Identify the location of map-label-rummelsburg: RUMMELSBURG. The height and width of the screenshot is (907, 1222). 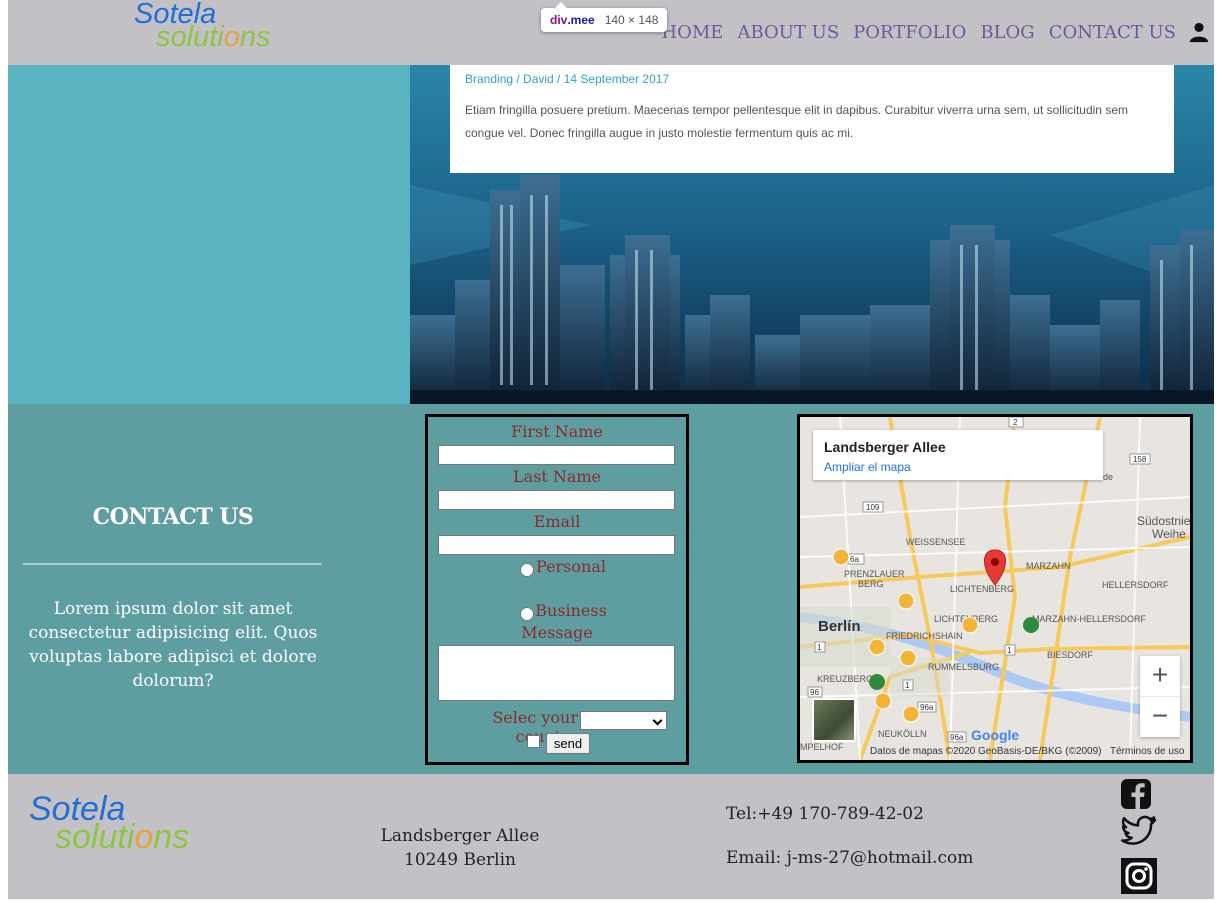
(963, 667).